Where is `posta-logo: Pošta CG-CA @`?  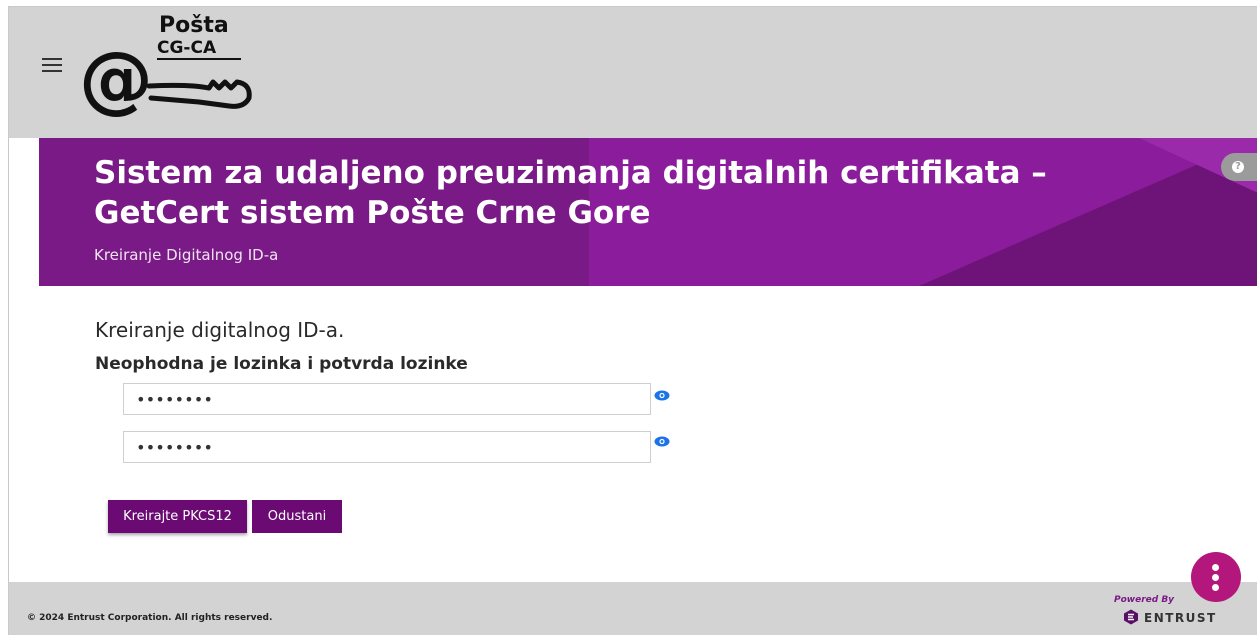 posta-logo: Pošta CG-CA @ is located at coordinates (169, 66).